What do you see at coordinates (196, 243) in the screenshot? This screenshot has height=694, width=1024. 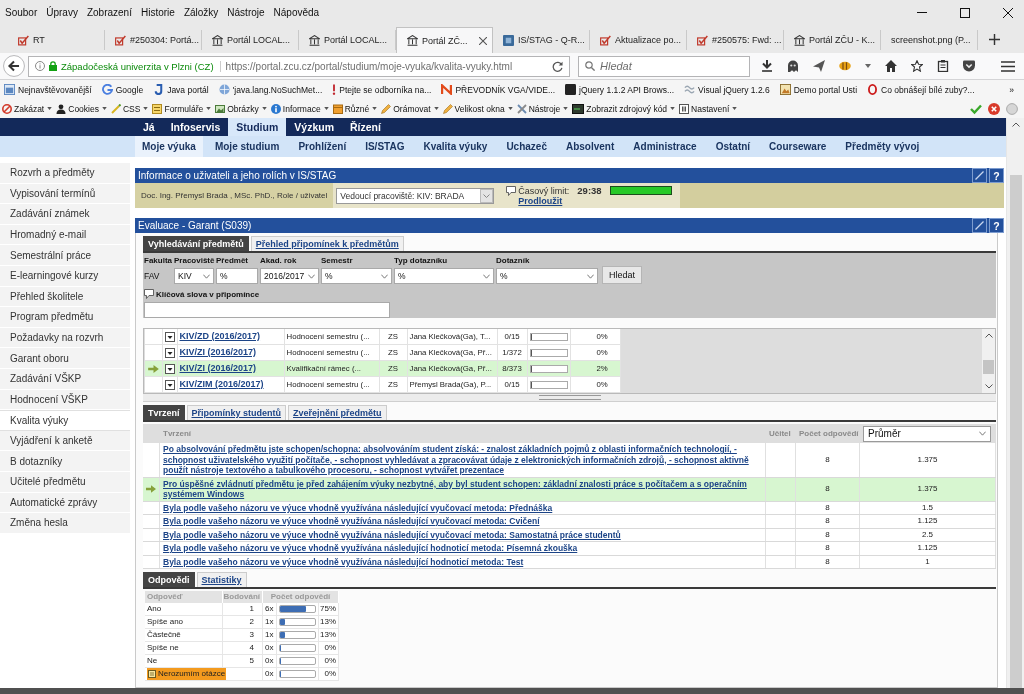 I see `panel-tab: Vyhledávání předmětů` at bounding box center [196, 243].